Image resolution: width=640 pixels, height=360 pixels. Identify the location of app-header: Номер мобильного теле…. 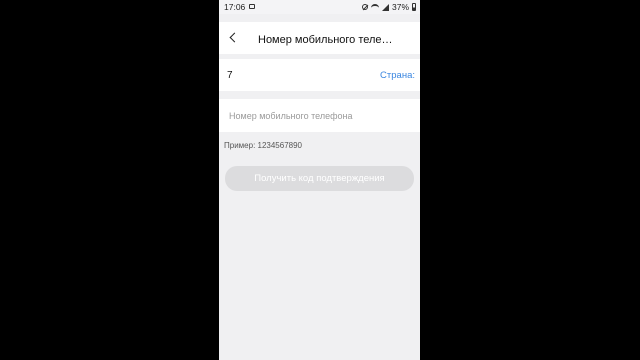
(319, 38).